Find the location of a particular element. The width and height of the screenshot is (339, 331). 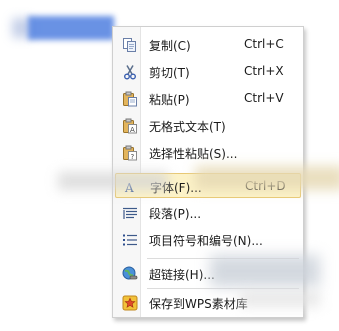

selected-text-highlight is located at coordinates (71, 28).